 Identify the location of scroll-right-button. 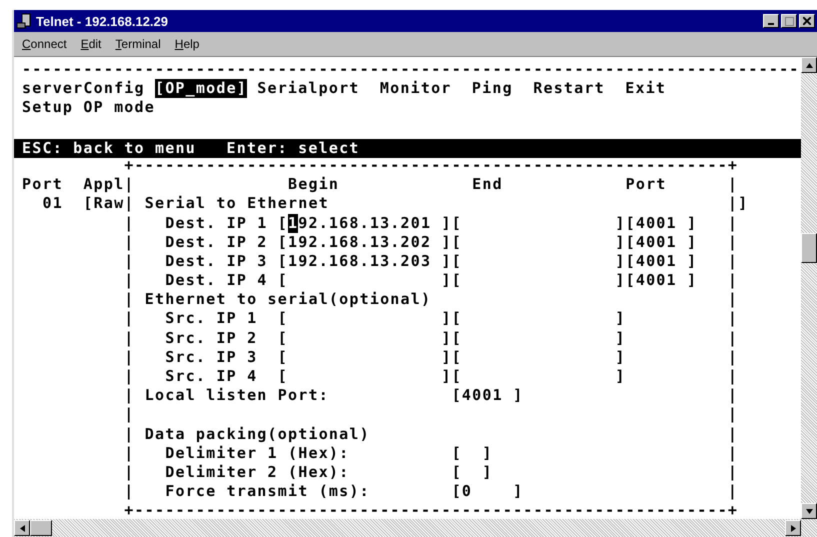
(793, 528).